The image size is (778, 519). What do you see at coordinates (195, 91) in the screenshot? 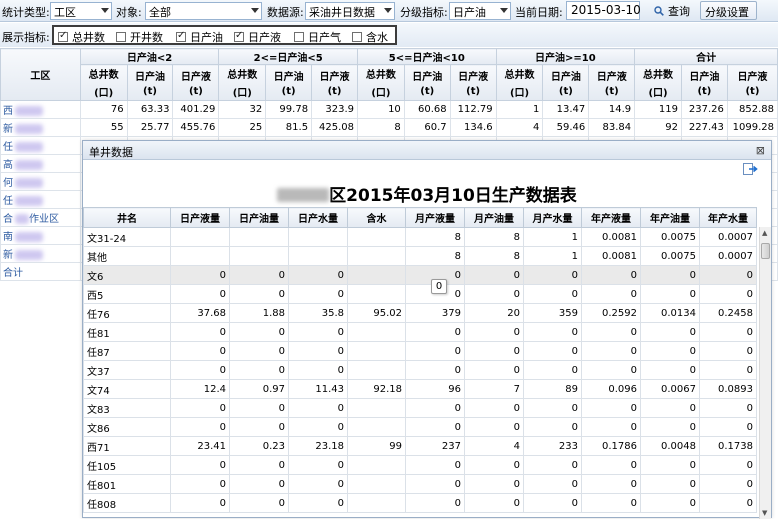
I see `sub-header-unit: (t)` at bounding box center [195, 91].